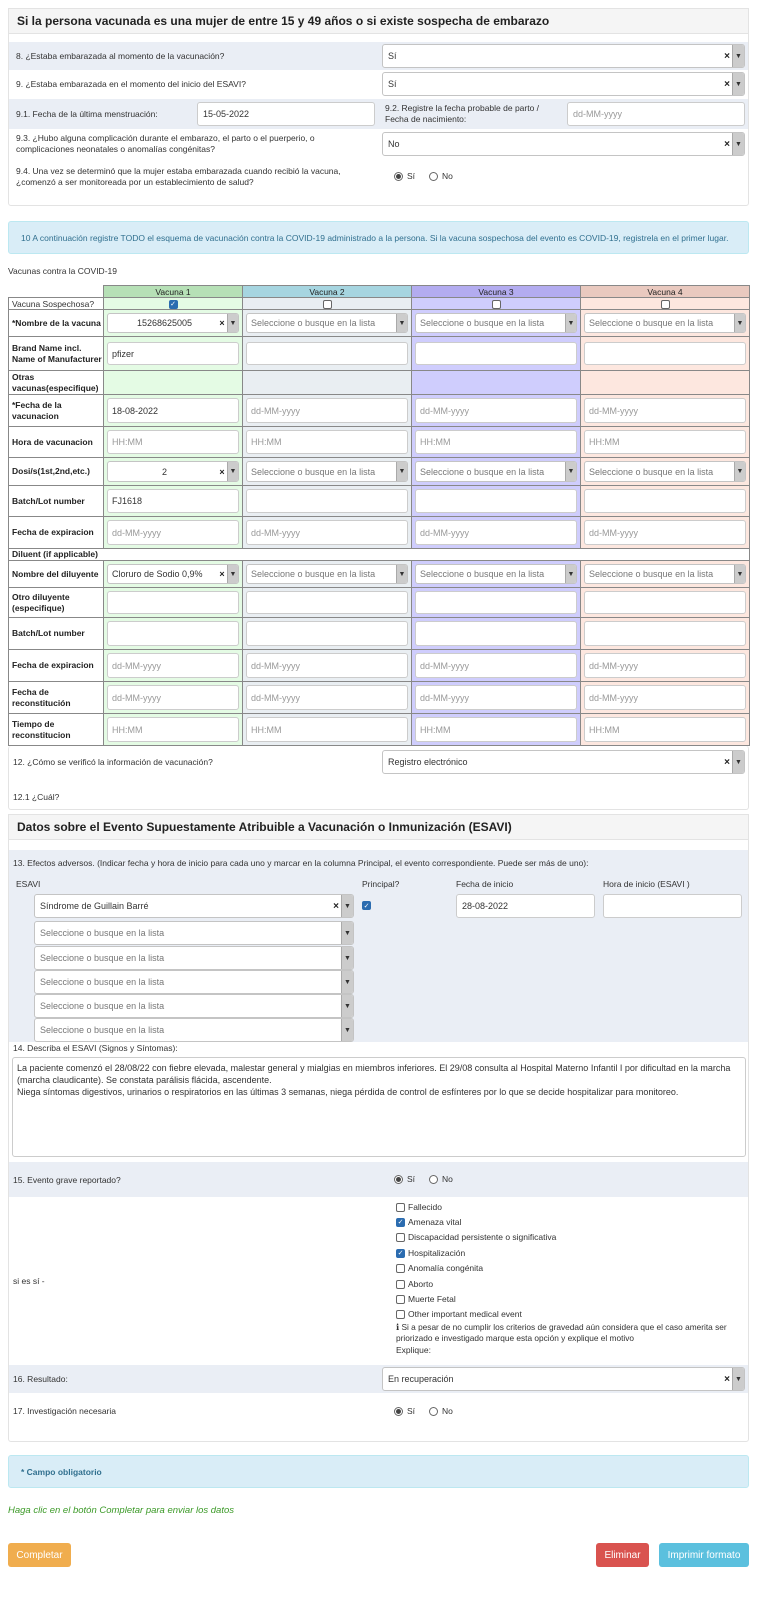 This screenshot has width=783, height=1600. What do you see at coordinates (496, 471) in the screenshot?
I see `vaccine-3-dose-select: Seleccione o busque en la lista ▼` at bounding box center [496, 471].